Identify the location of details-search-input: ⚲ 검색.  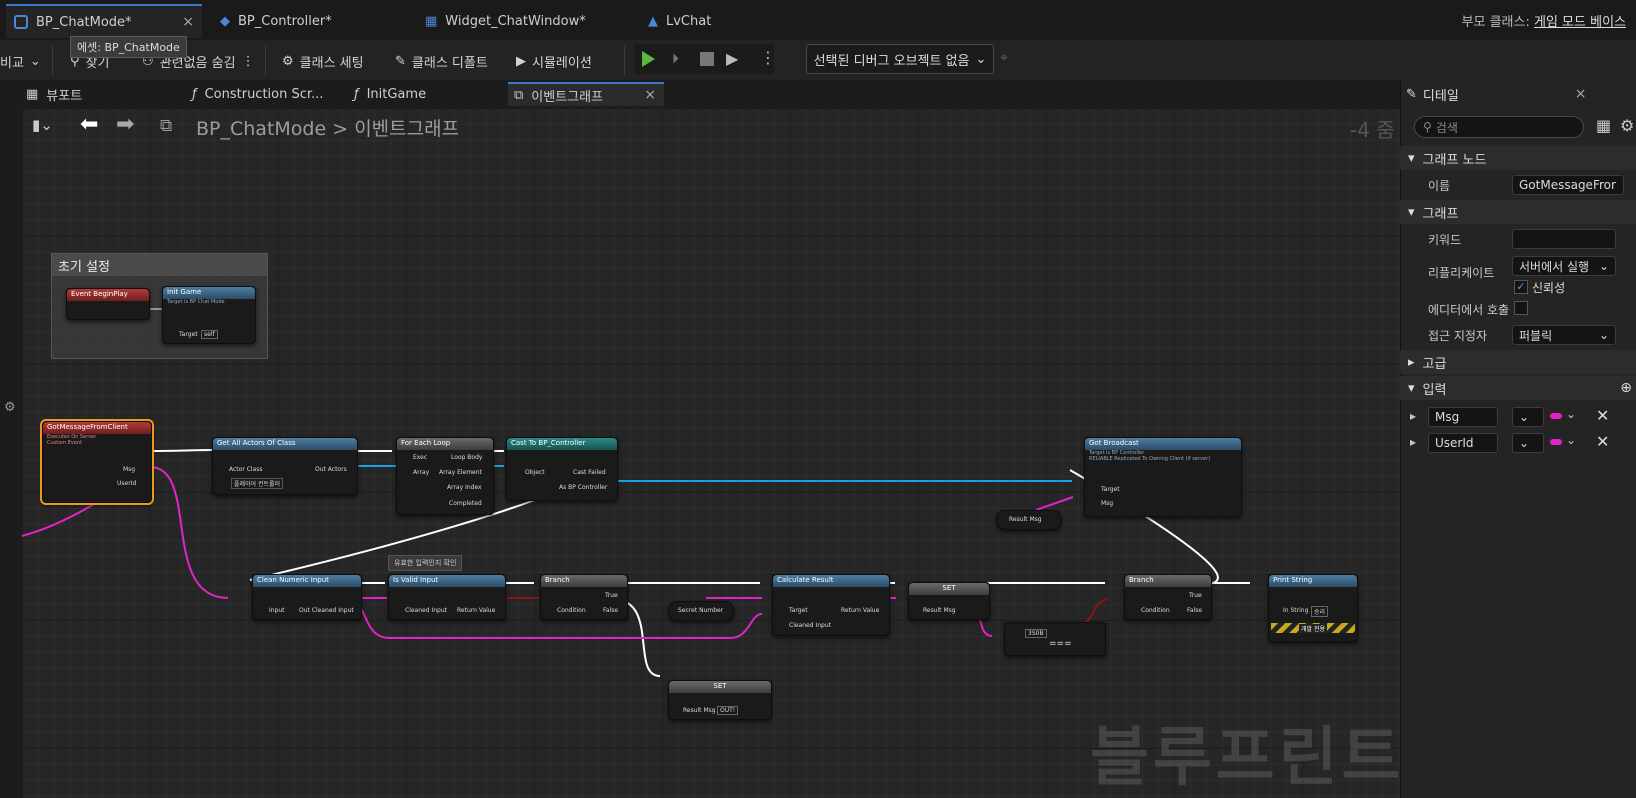
(1499, 127).